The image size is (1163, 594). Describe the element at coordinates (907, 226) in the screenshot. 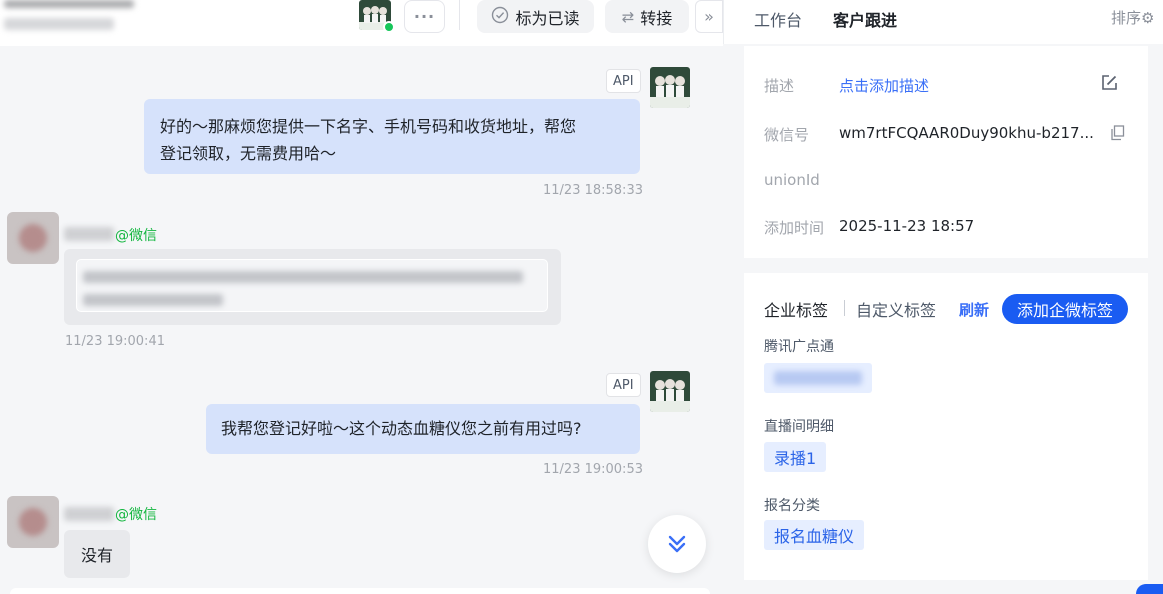

I see `added-time-value: 2025-11-23 18:57` at that location.